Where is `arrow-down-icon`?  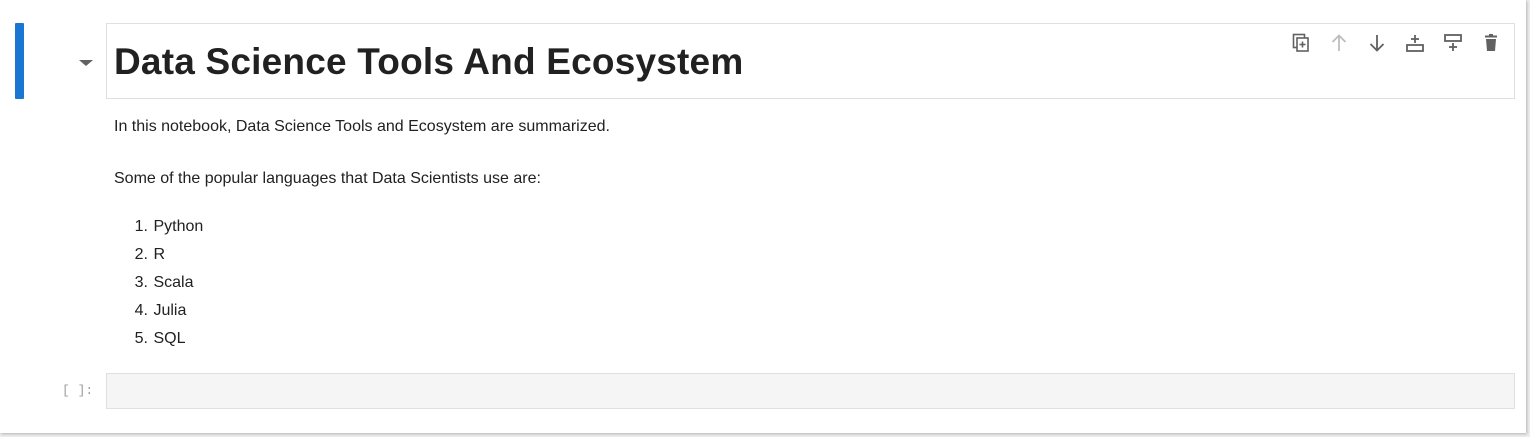 arrow-down-icon is located at coordinates (1377, 43).